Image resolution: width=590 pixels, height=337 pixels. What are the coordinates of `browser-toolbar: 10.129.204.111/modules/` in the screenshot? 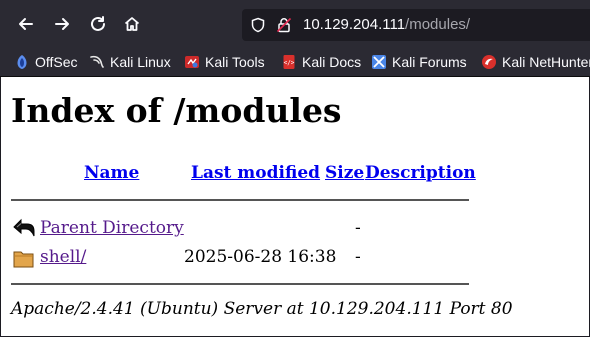 It's located at (295, 24).